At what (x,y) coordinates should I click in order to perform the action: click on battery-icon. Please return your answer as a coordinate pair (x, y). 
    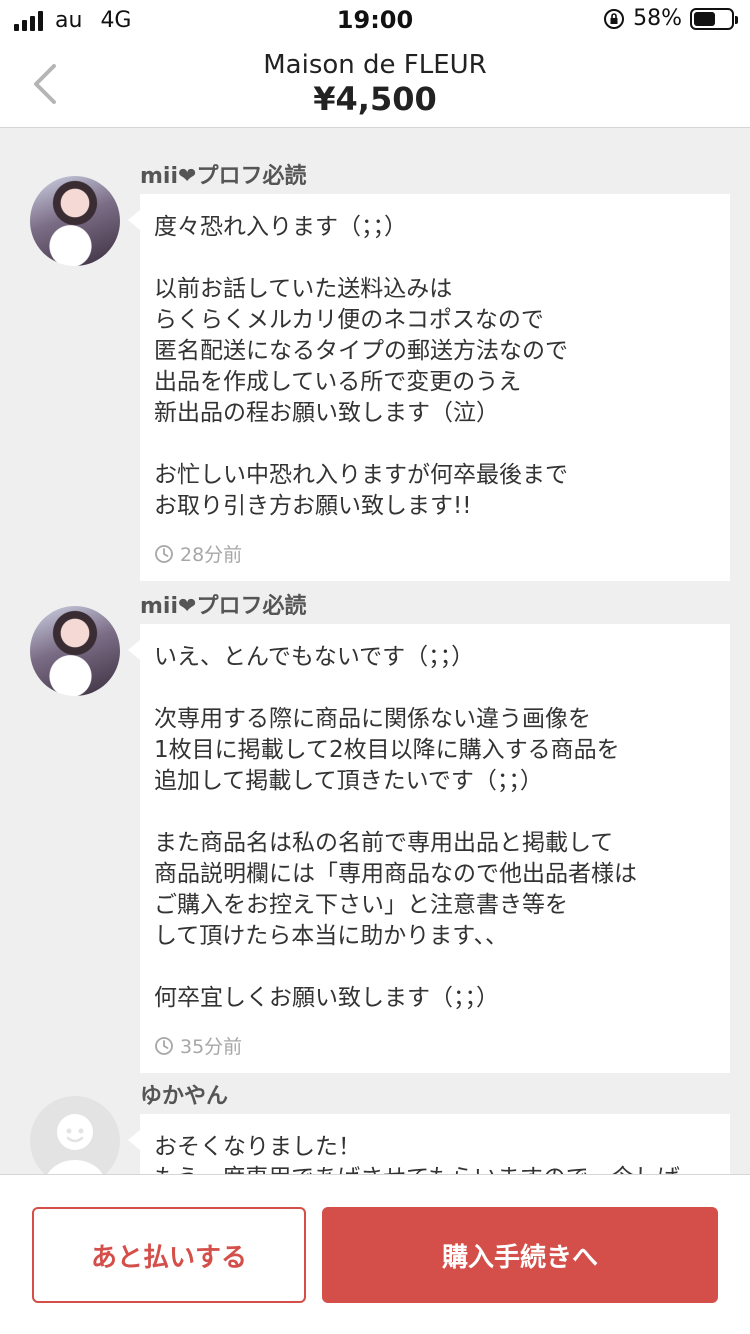
    Looking at the image, I should click on (714, 18).